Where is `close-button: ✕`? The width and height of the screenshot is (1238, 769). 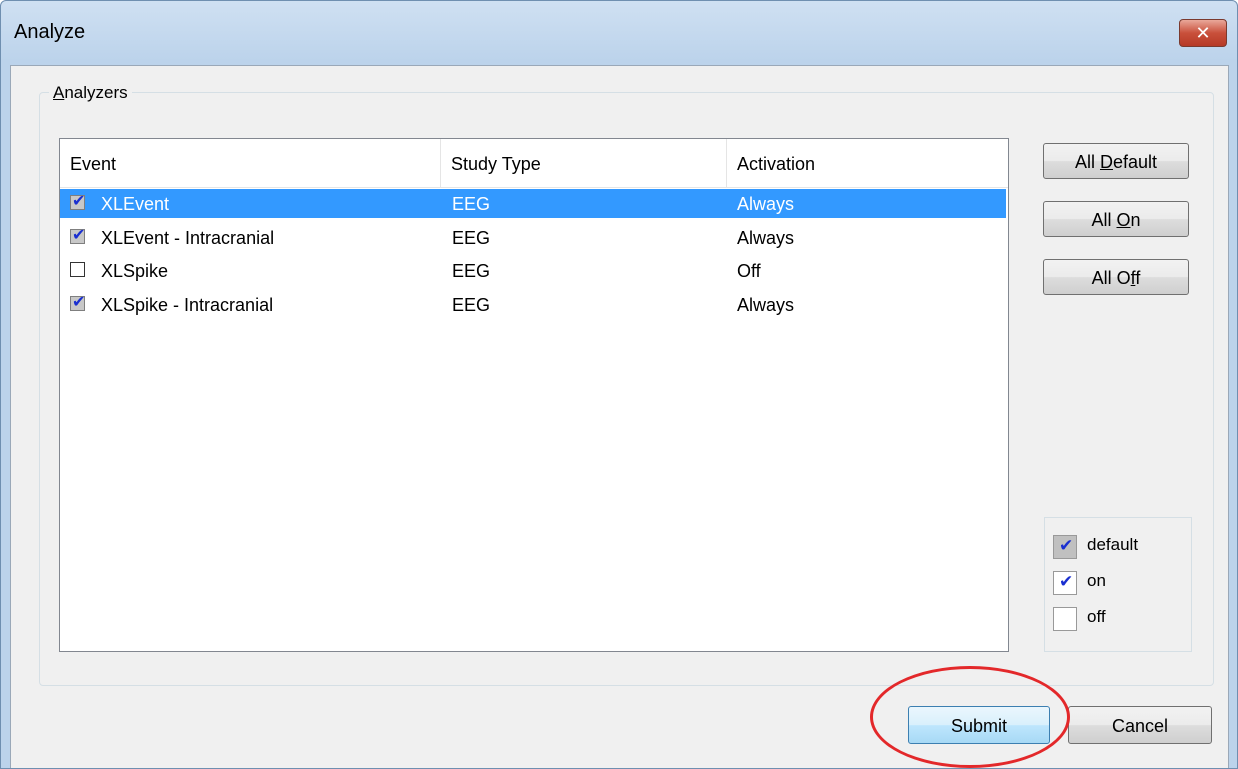 close-button: ✕ is located at coordinates (1203, 33).